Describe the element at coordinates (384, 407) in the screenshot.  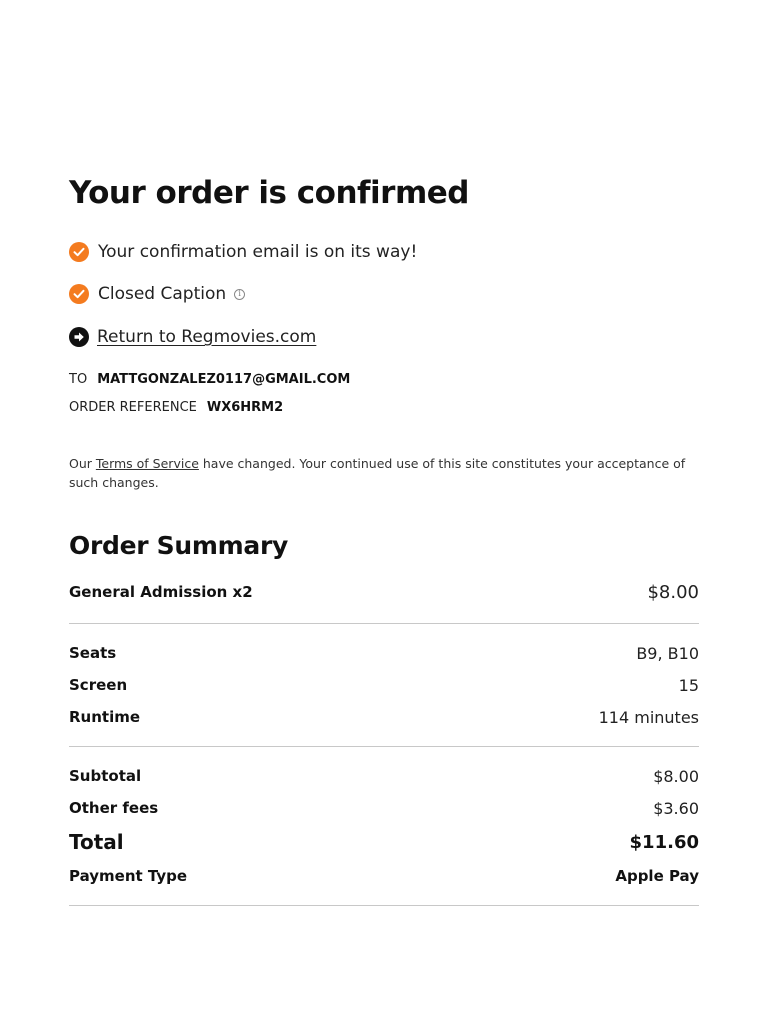
I see `order-reference-row: ORDER REFERENCE WX6HRM2` at that location.